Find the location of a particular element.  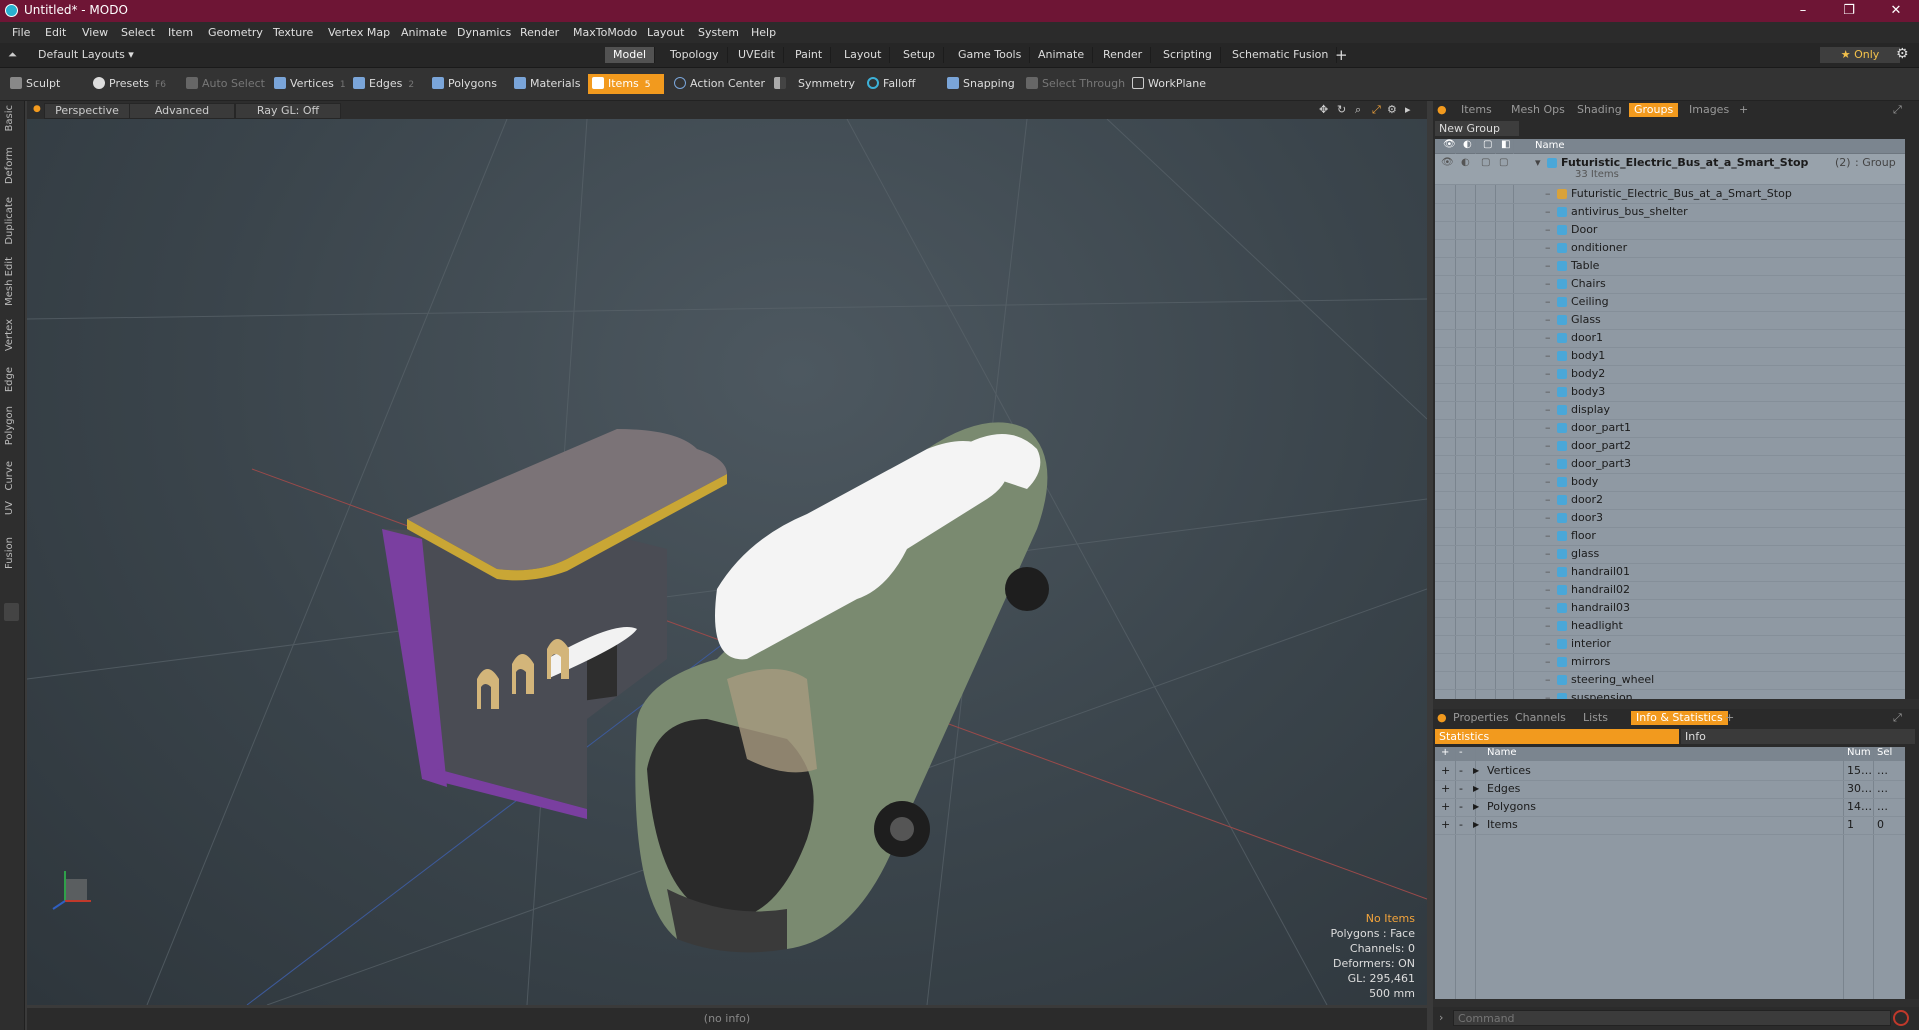

tab-animate: Animate is located at coordinates (1062, 55).